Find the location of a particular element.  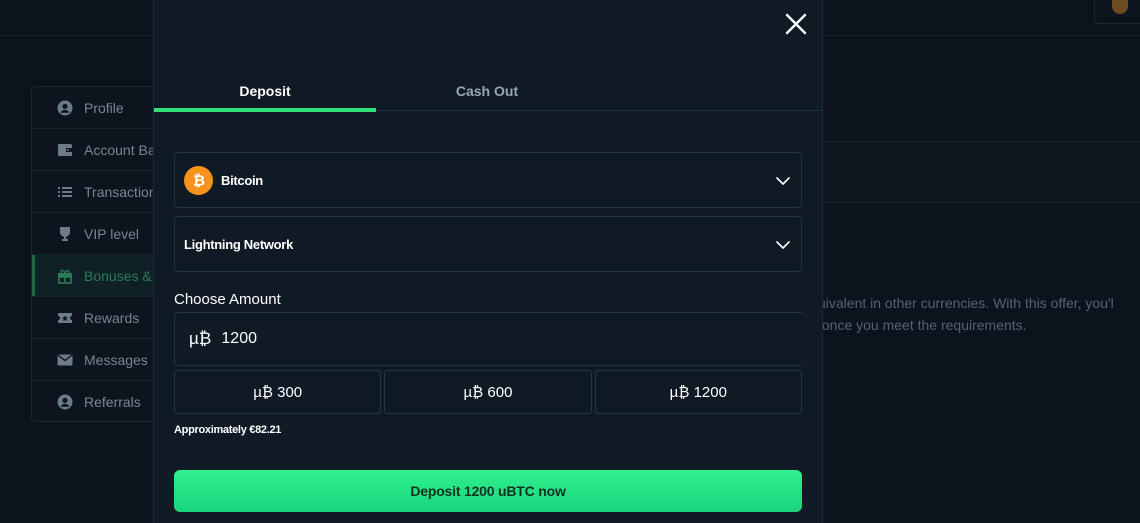

tab-cash-out: Cash Out is located at coordinates (487, 90).